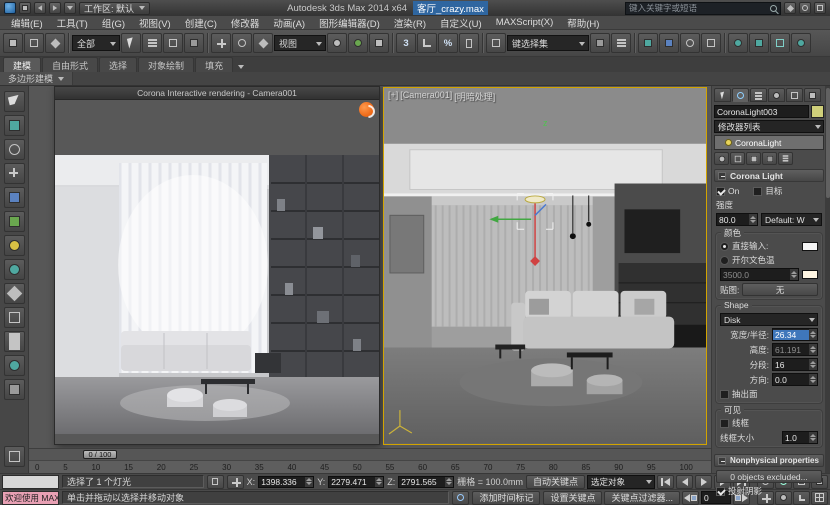 The width and height of the screenshot is (830, 505). Describe the element at coordinates (356, 481) in the screenshot. I see `y-coordinate-field: 2279.471` at that location.